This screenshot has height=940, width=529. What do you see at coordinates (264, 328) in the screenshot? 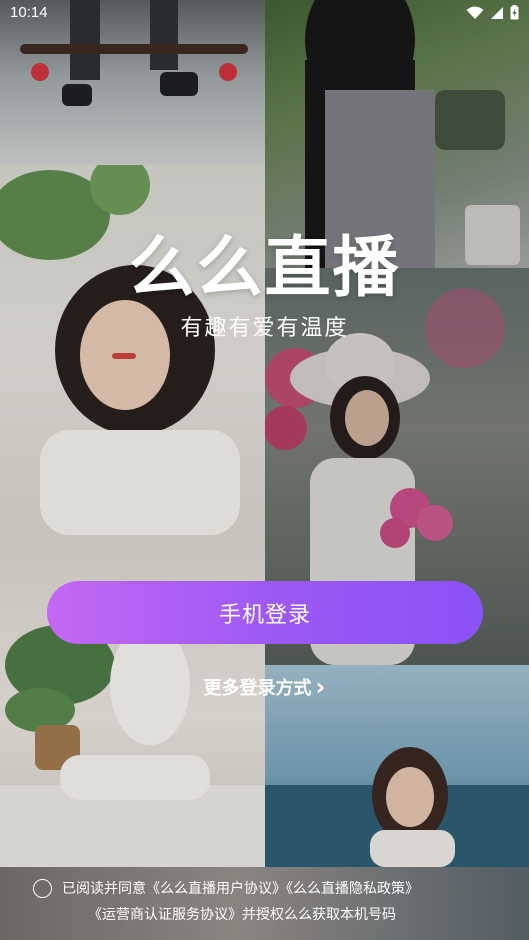
I see `app-slogan: 有趣有爱有温度` at bounding box center [264, 328].